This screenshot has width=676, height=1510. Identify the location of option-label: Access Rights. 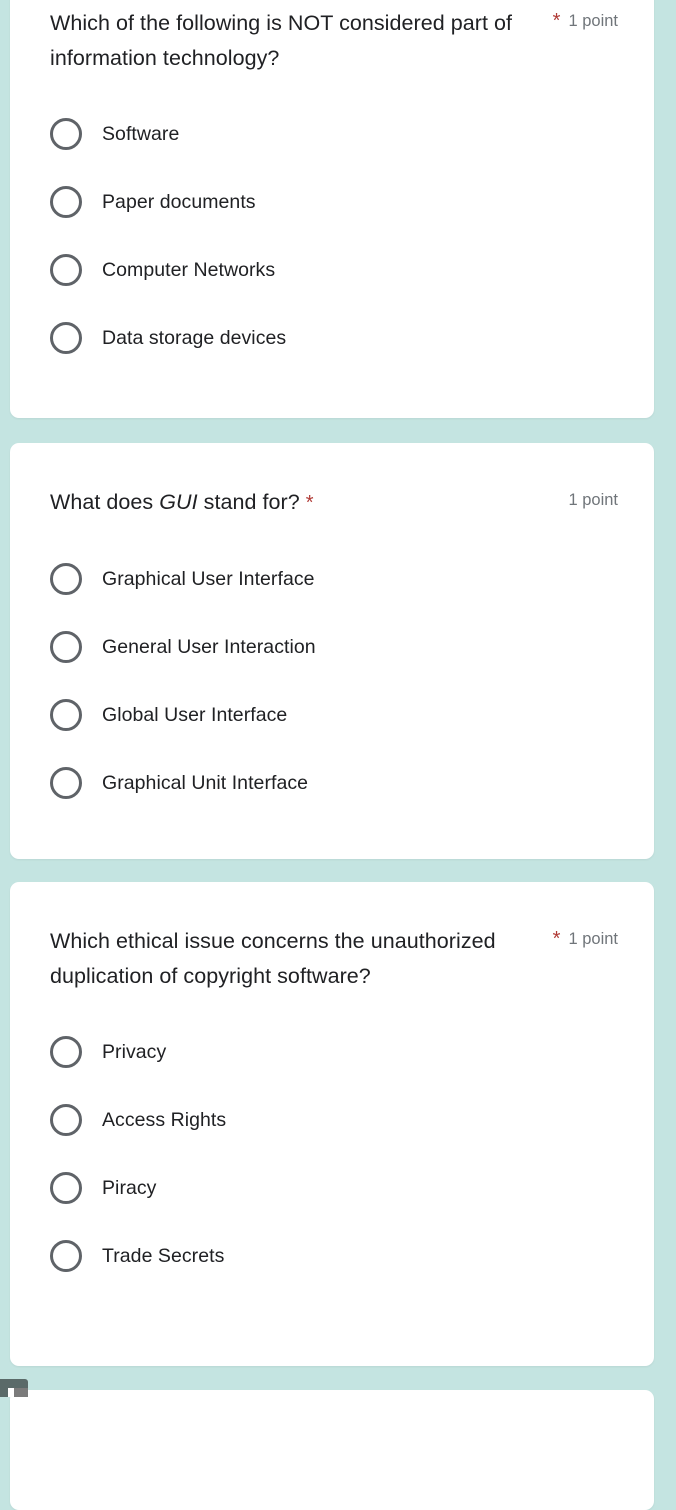
(164, 1120).